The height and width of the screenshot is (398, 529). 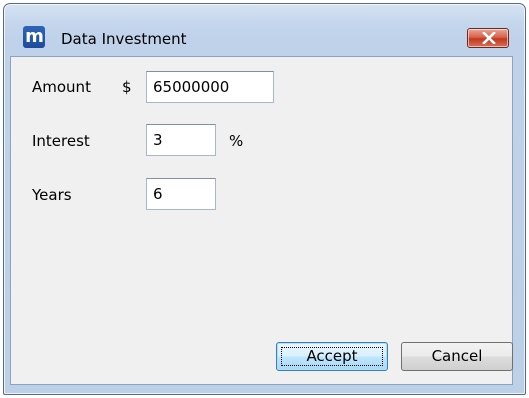 I want to click on amount-label: Amount, so click(x=61, y=87).